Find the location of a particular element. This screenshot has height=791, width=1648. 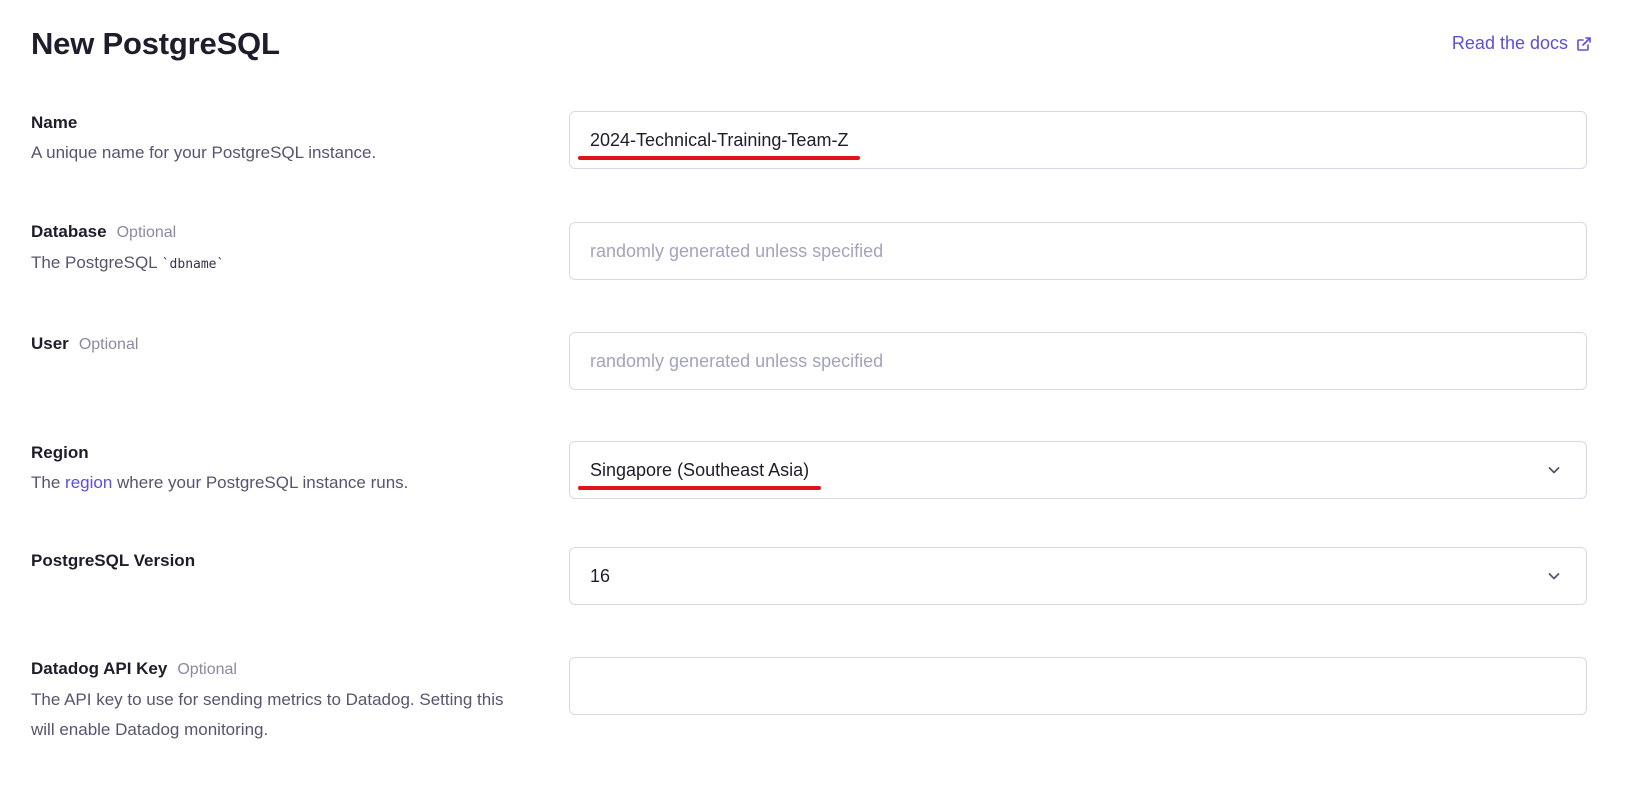

read-the-docs-link: Read the docs is located at coordinates (1522, 43).